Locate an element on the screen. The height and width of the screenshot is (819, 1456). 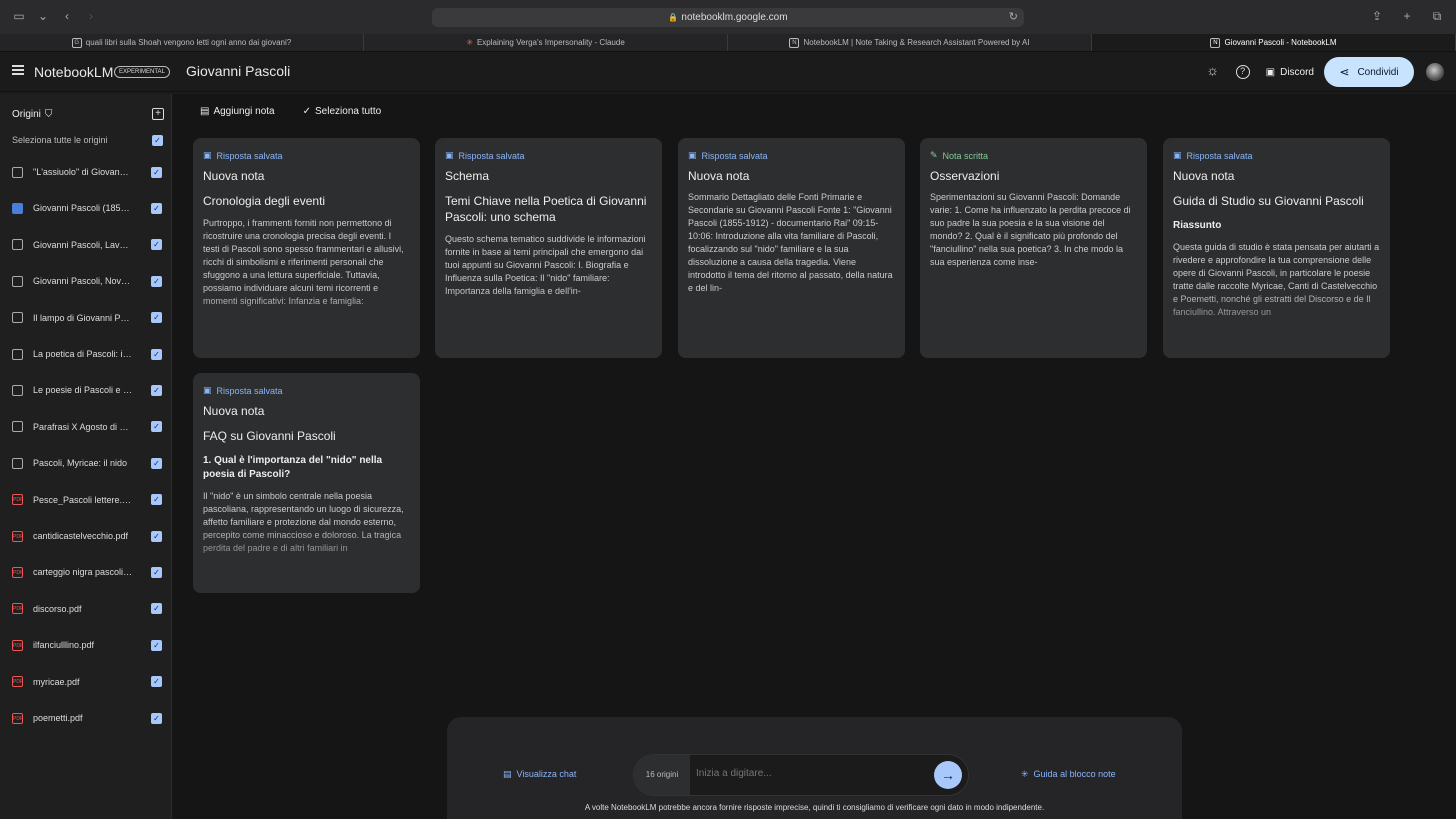
add-source-button: + is located at coordinates (158, 114).